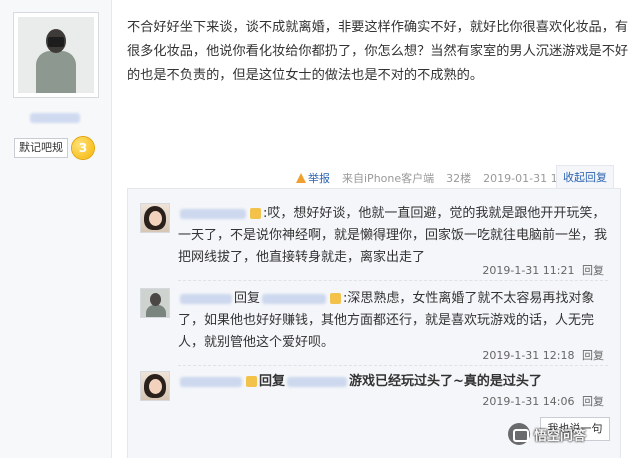 This screenshot has width=640, height=458. Describe the element at coordinates (301, 178) in the screenshot. I see `warning-icon` at that location.